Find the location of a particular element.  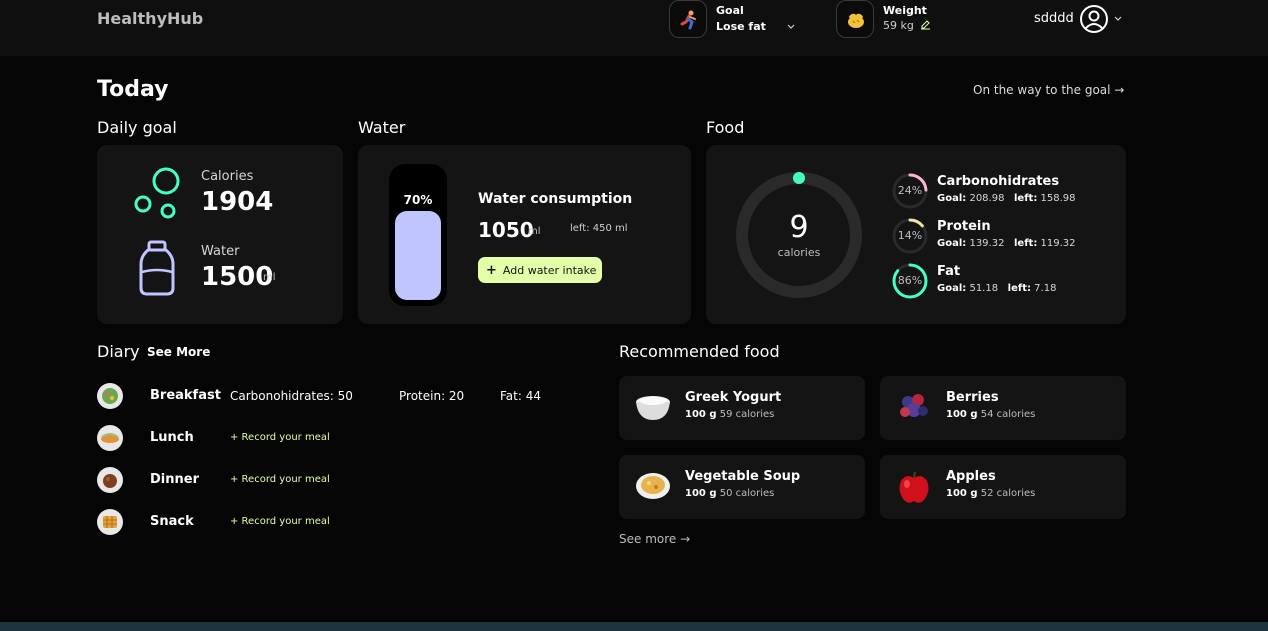

macro-goal-line: Goal: 208.98 left: 158.98 is located at coordinates (1006, 198).